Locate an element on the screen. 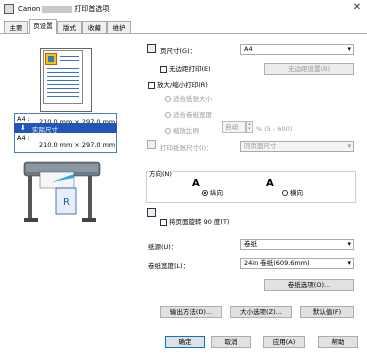 The image size is (367, 354). scale-label: 缩放比例 is located at coordinates (186, 131).